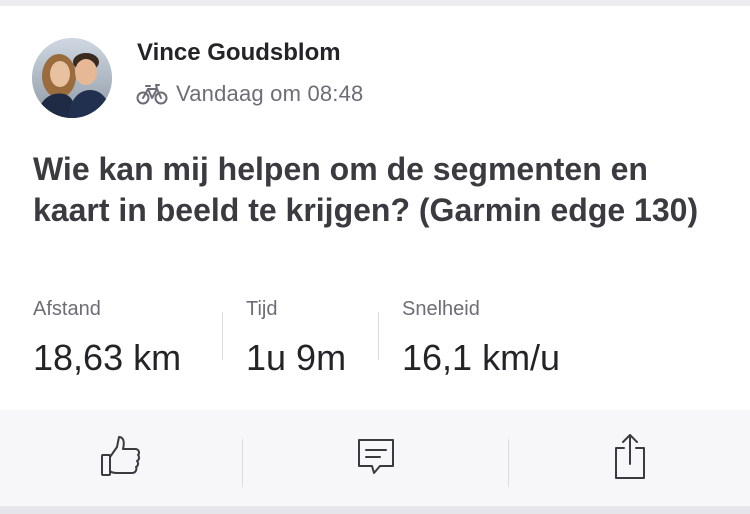 The image size is (750, 514). I want to click on stat-speed: Snelheid 16,1 km/u, so click(481, 338).